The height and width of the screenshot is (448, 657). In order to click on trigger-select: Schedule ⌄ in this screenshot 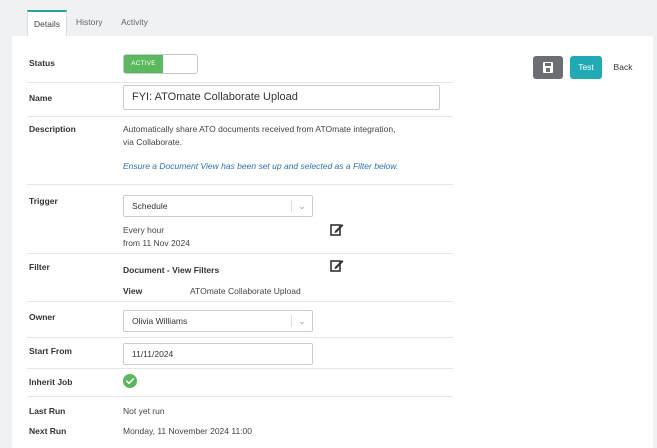, I will do `click(218, 206)`.